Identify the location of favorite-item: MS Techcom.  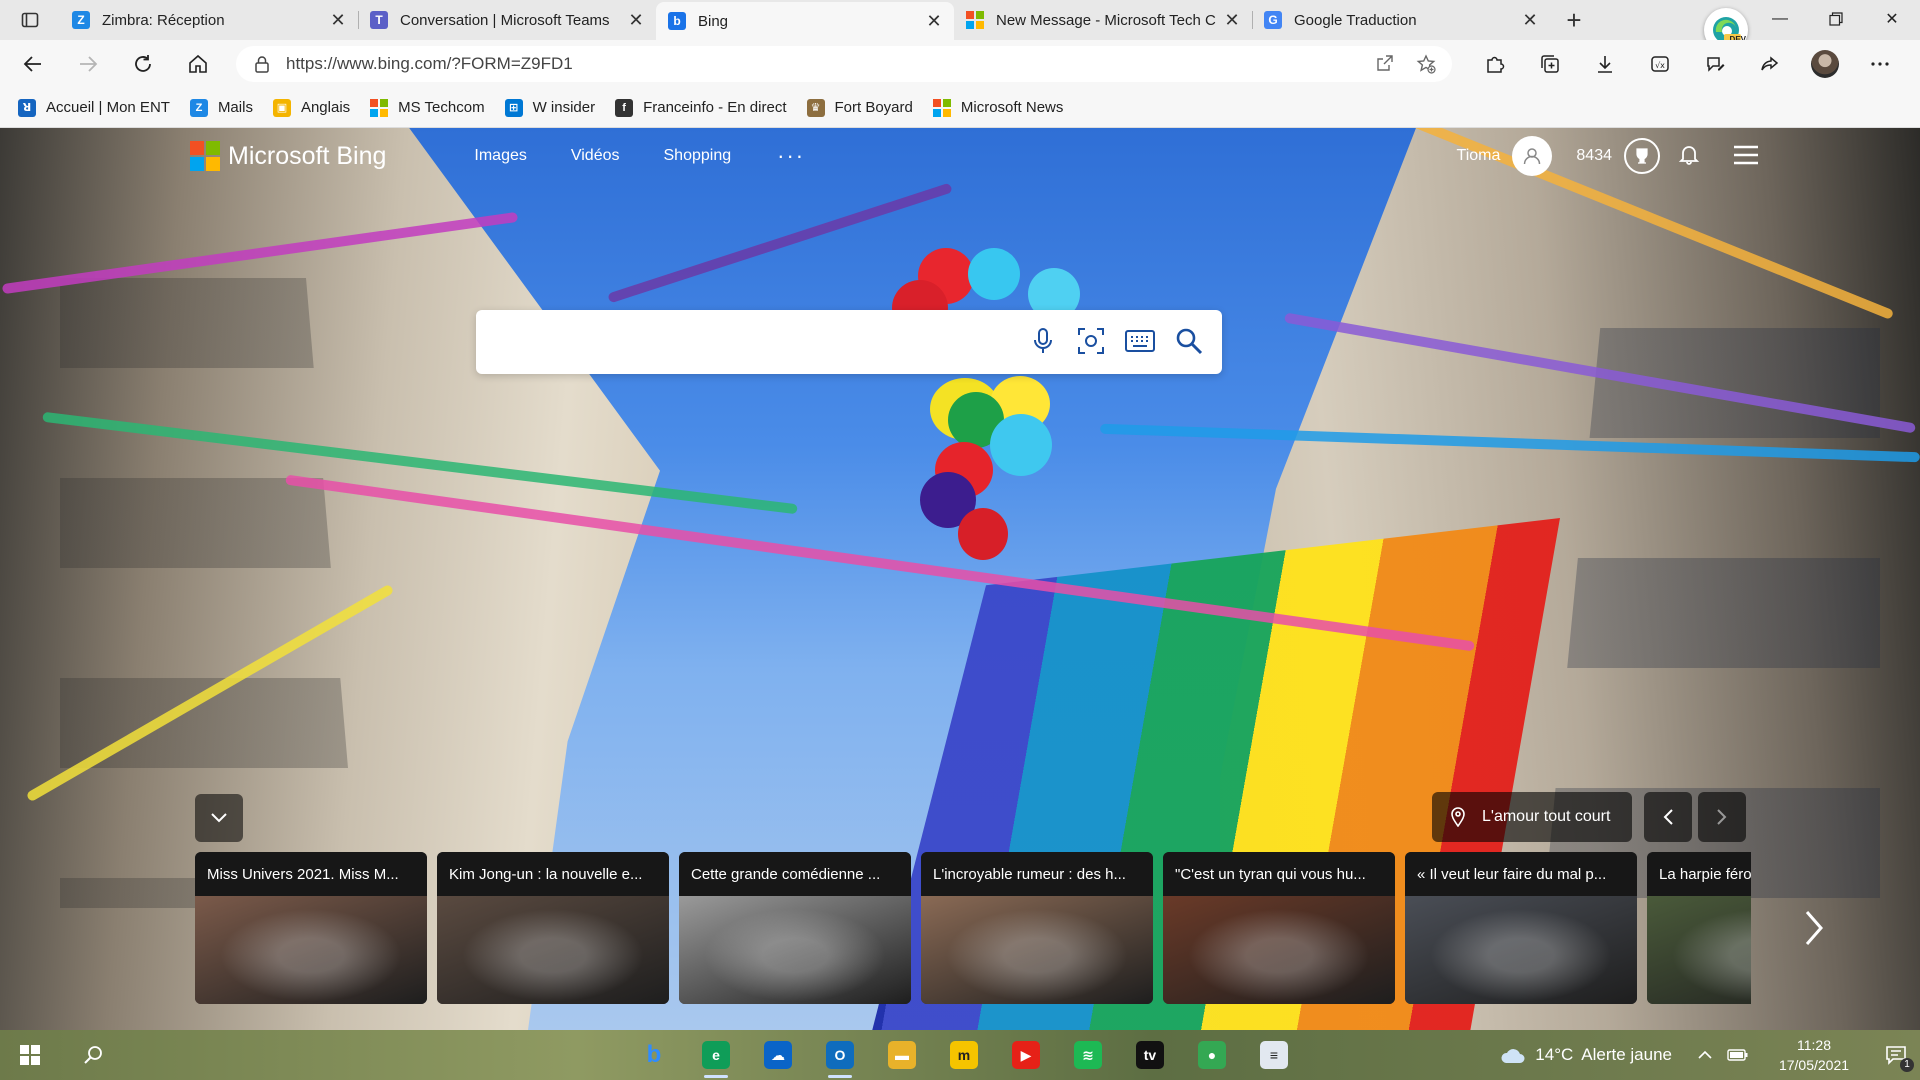
(427, 107).